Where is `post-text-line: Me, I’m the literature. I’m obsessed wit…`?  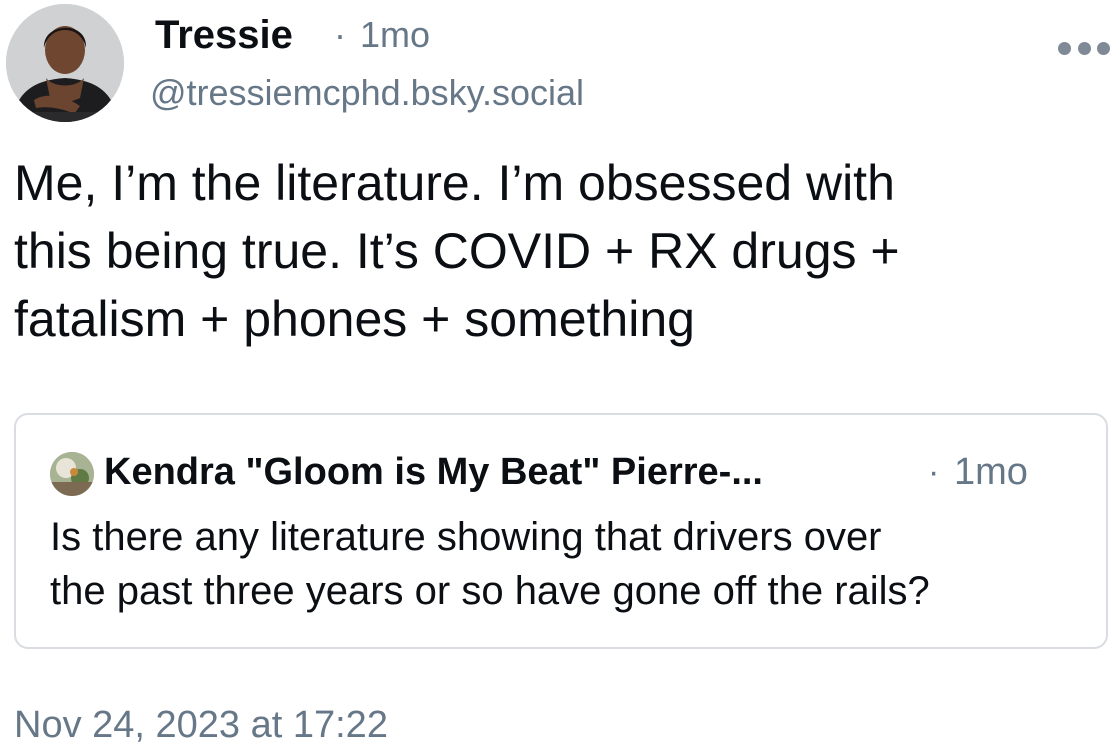
post-text-line: Me, I’m the literature. I’m obsessed wit… is located at coordinates (454, 183).